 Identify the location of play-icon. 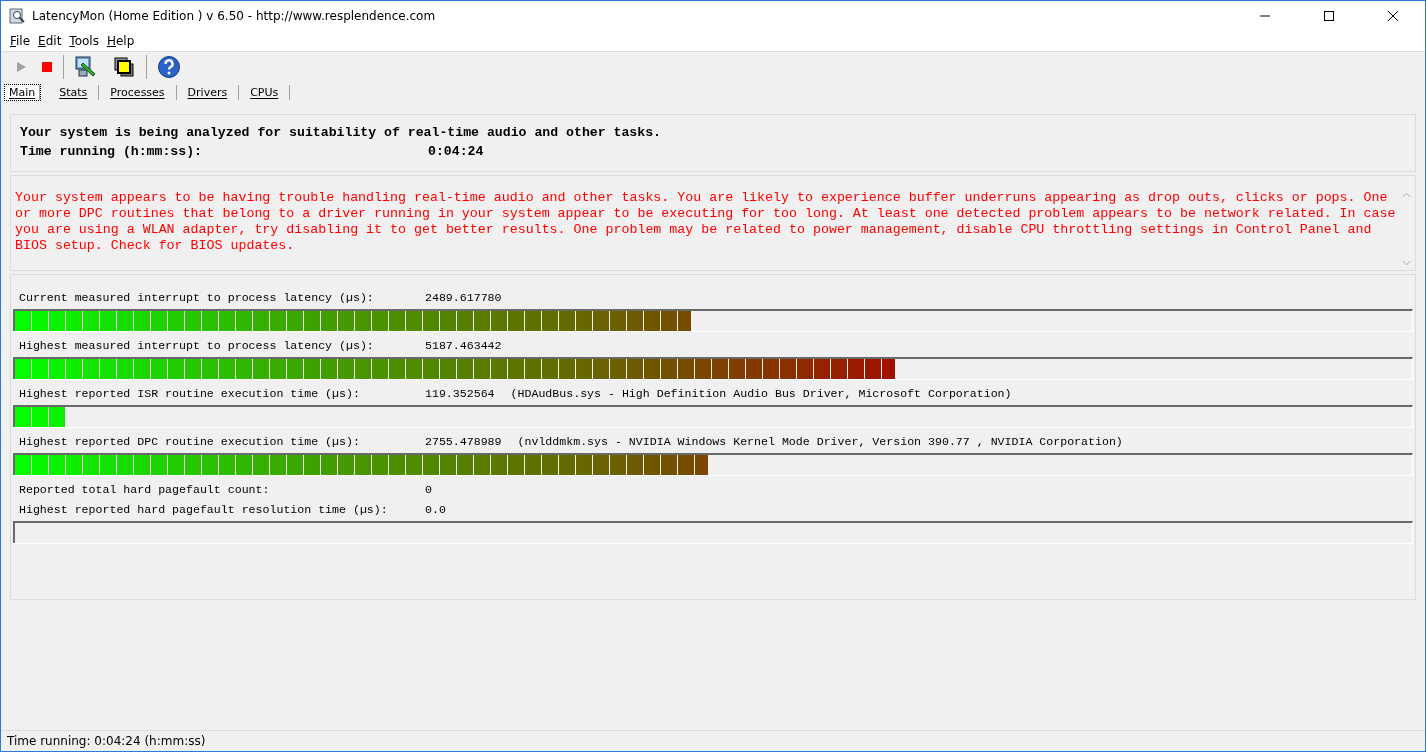
(21, 67).